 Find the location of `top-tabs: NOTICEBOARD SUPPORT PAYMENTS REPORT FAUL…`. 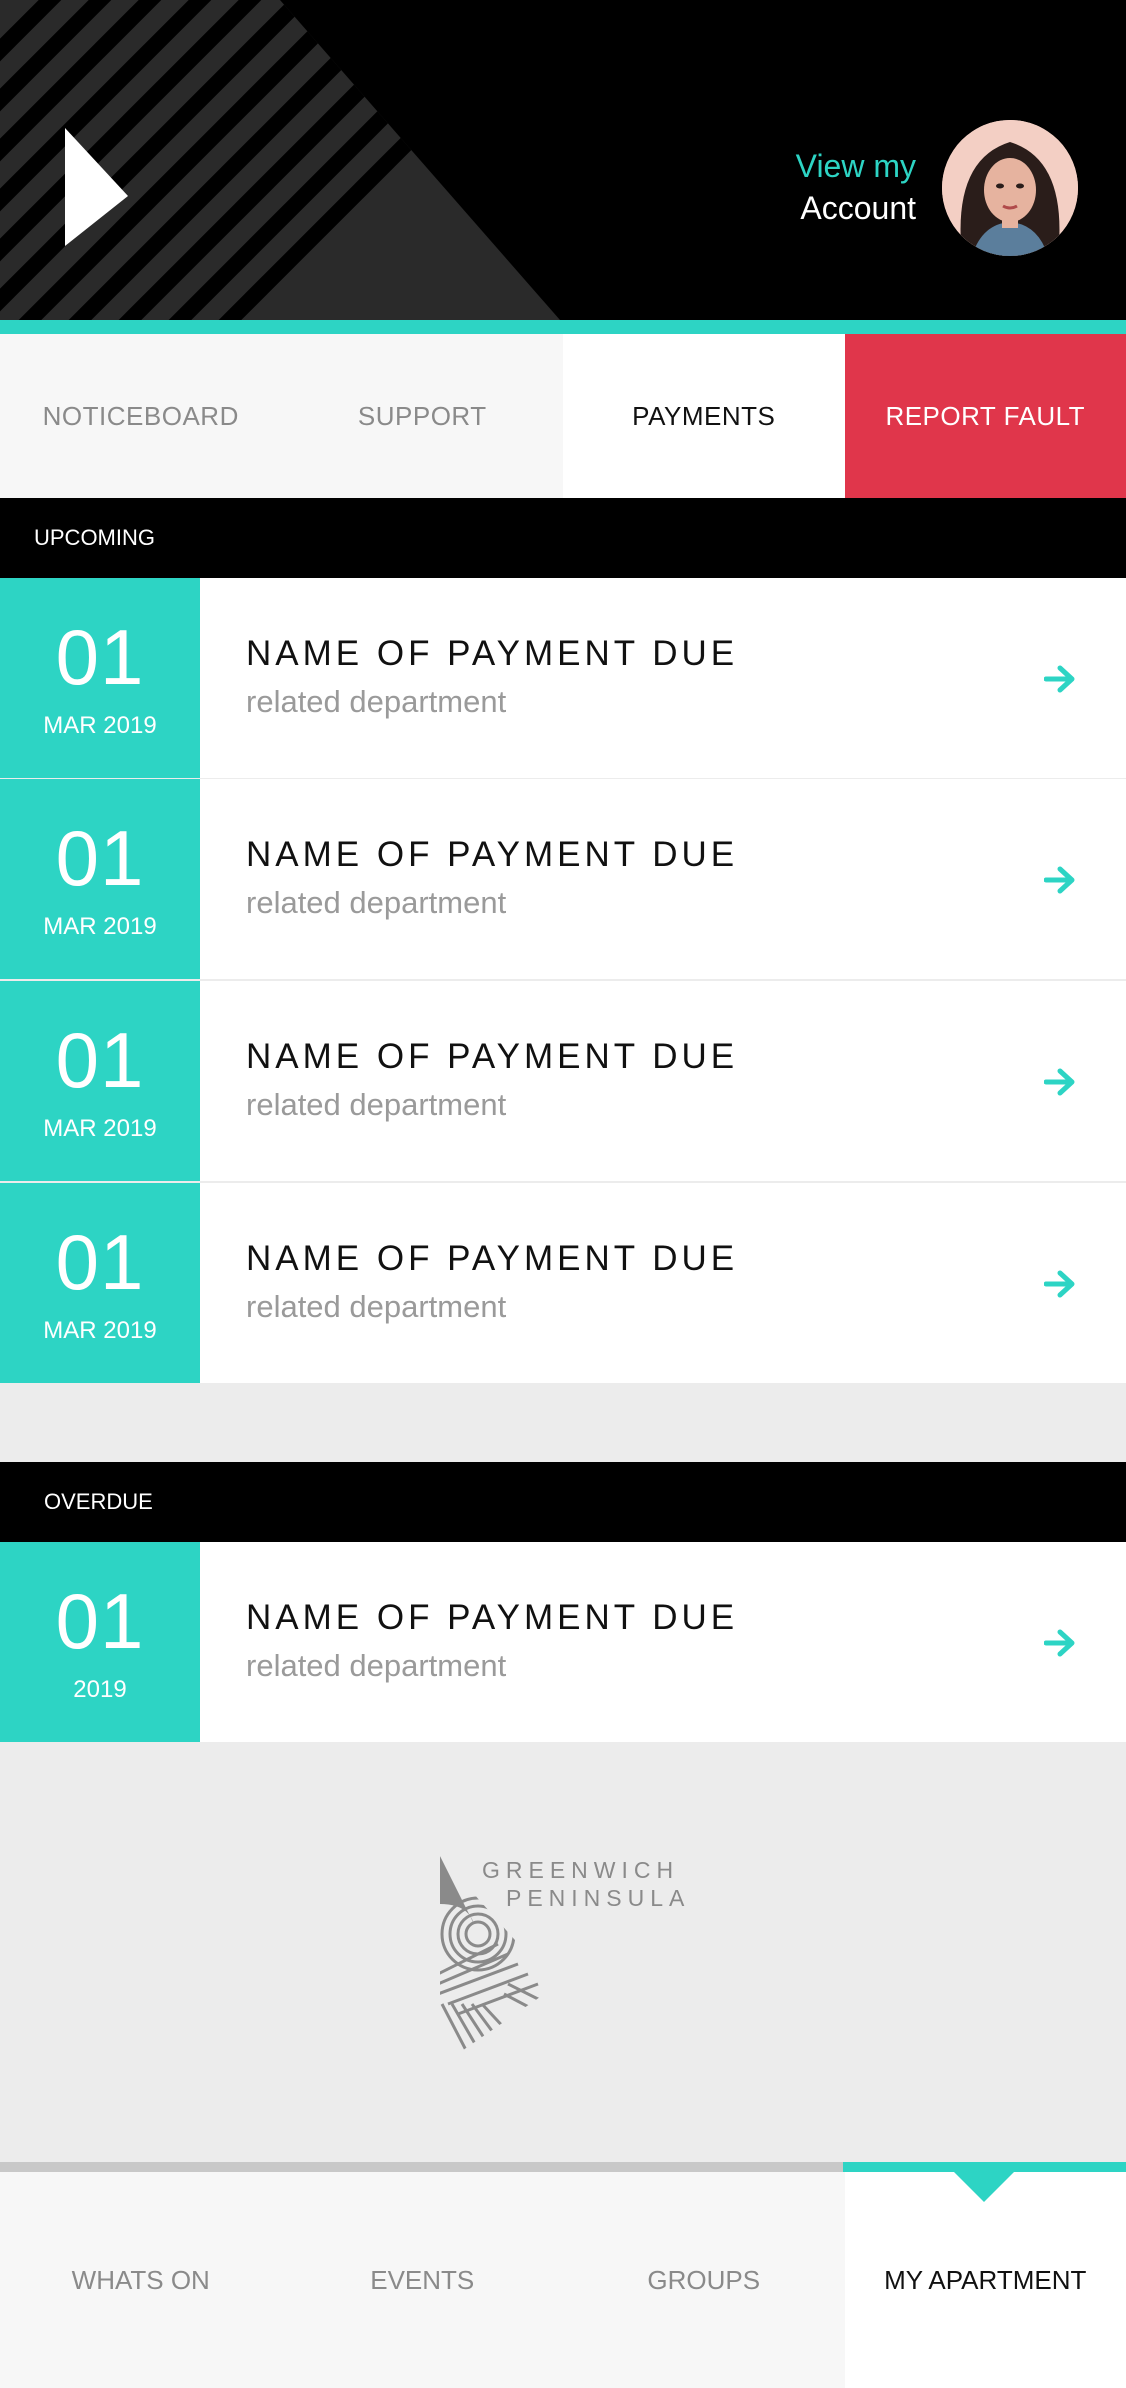

top-tabs: NOTICEBOARD SUPPORT PAYMENTS REPORT FAUL… is located at coordinates (563, 416).